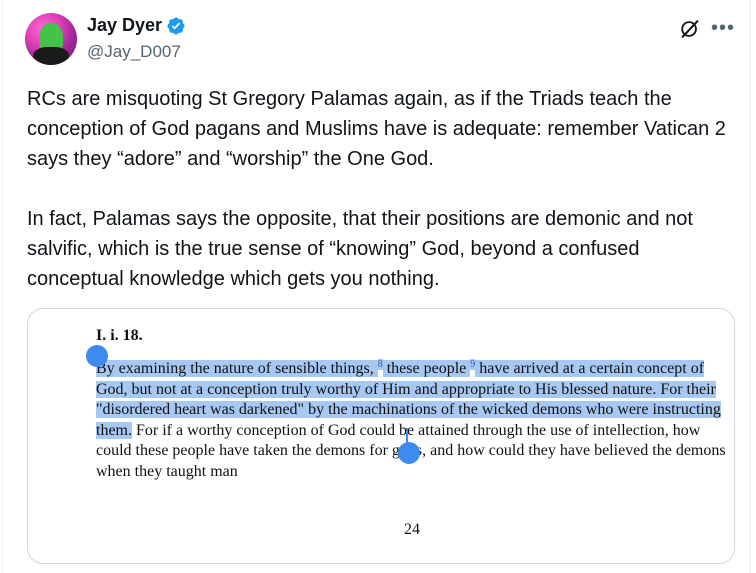  What do you see at coordinates (426, 368) in the screenshot?
I see `highlighted-text: these people` at bounding box center [426, 368].